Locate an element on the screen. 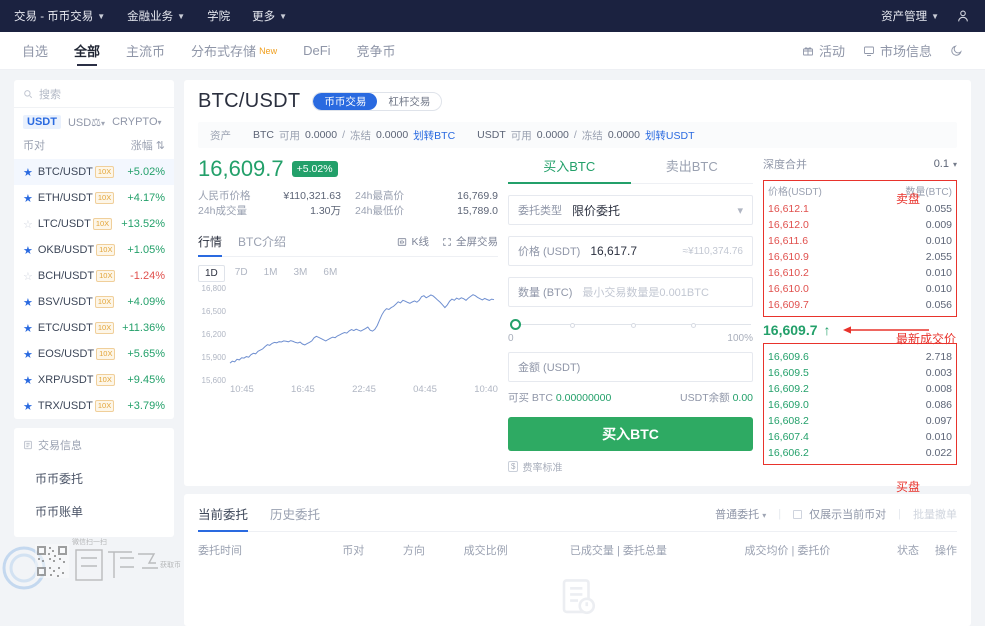  orders-tabs: 当前委托 历史委托 普通委托 ▾ | 仅展示当前币对 | 批量撤单 is located at coordinates (577, 518).